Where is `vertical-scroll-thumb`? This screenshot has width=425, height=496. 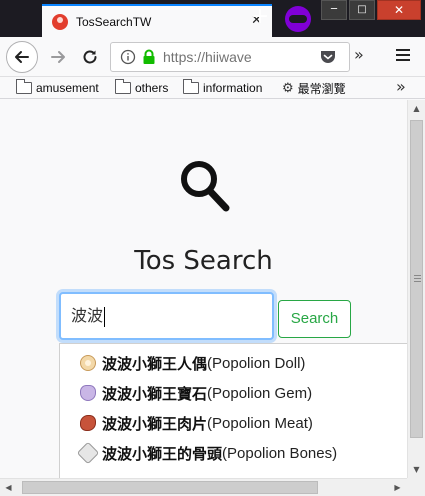 vertical-scroll-thumb is located at coordinates (416, 279).